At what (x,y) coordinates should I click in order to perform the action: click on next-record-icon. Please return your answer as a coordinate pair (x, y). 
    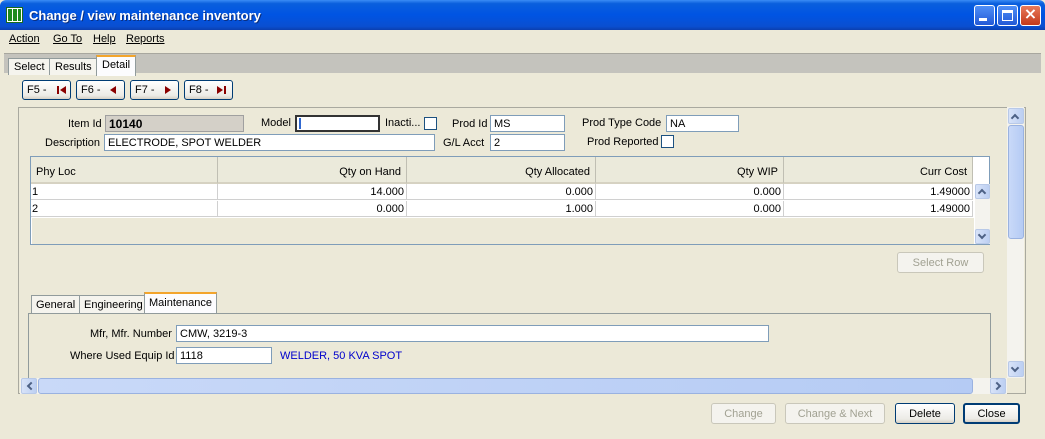
    Looking at the image, I should click on (168, 90).